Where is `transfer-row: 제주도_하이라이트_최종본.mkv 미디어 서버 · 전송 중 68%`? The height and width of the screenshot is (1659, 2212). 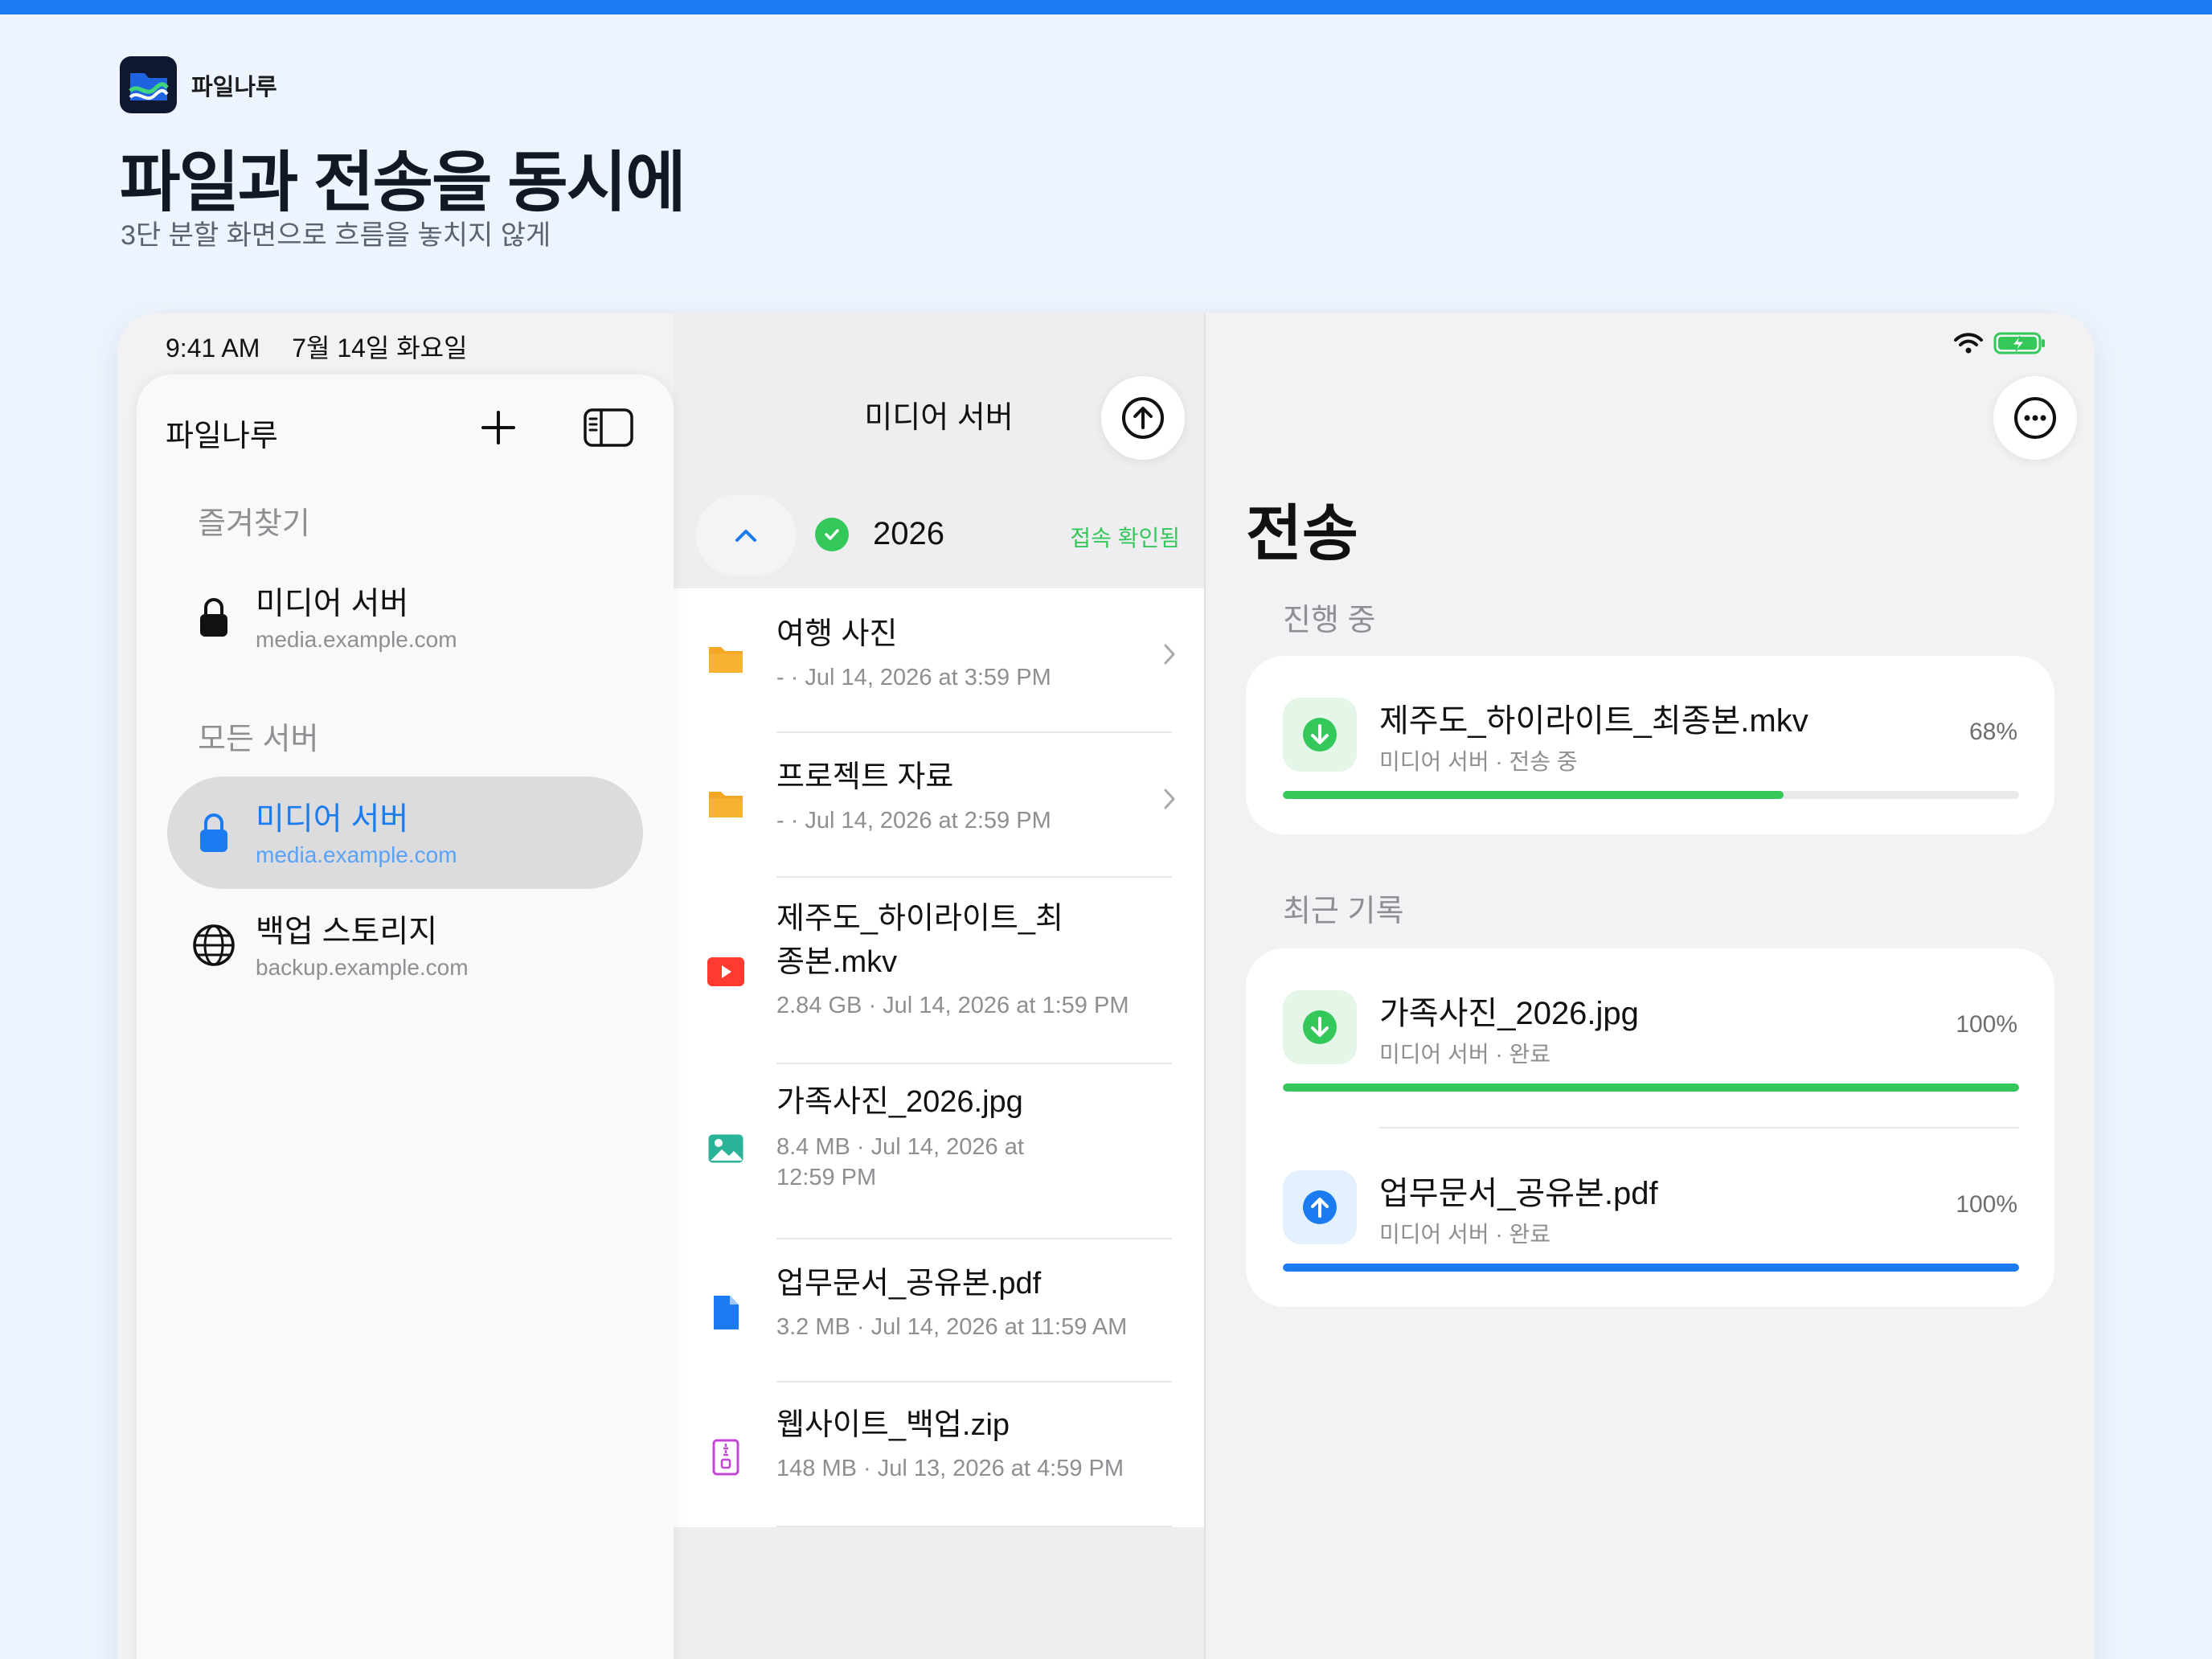 transfer-row: 제주도_하이라이트_최종본.mkv 미디어 서버 · 전송 중 68% is located at coordinates (1650, 744).